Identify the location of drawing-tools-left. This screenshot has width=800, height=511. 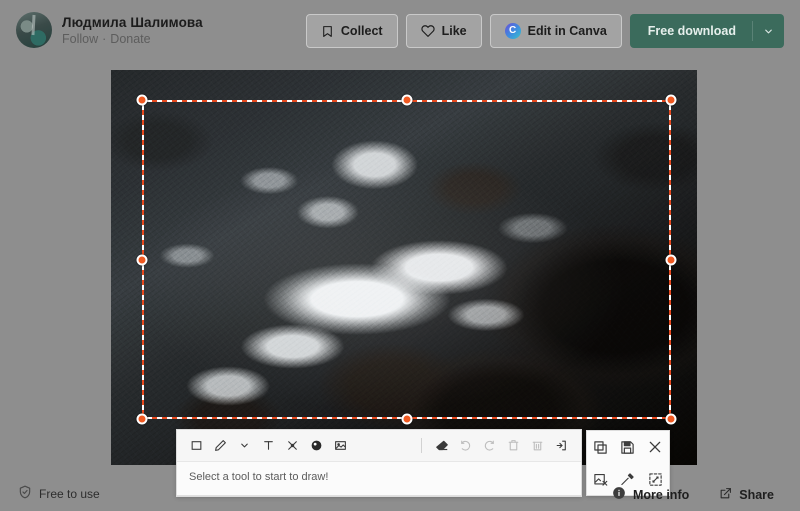
(268, 445).